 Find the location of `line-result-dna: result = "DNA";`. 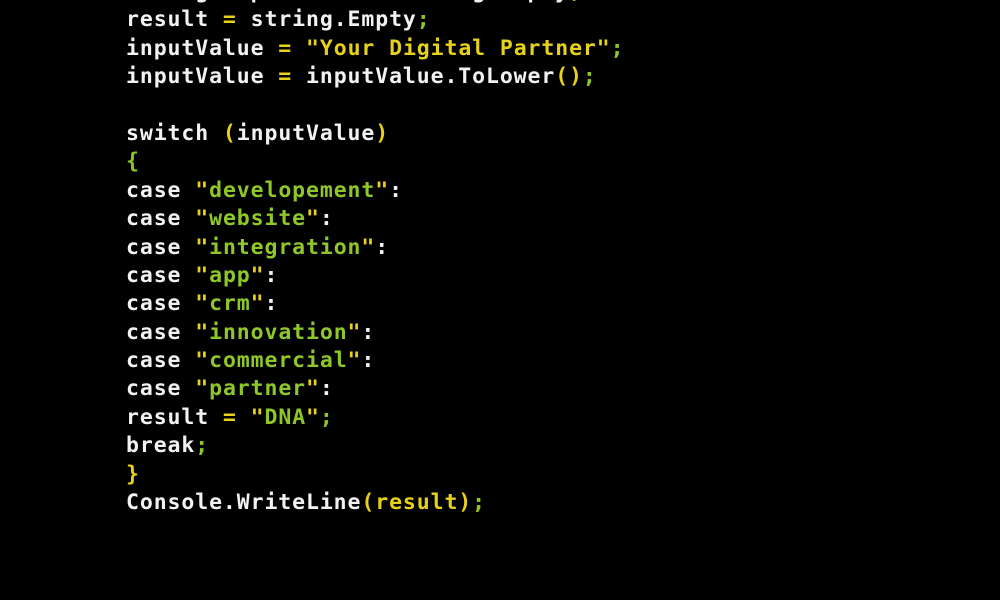

line-result-dna: result = "DNA"; is located at coordinates (375, 418).